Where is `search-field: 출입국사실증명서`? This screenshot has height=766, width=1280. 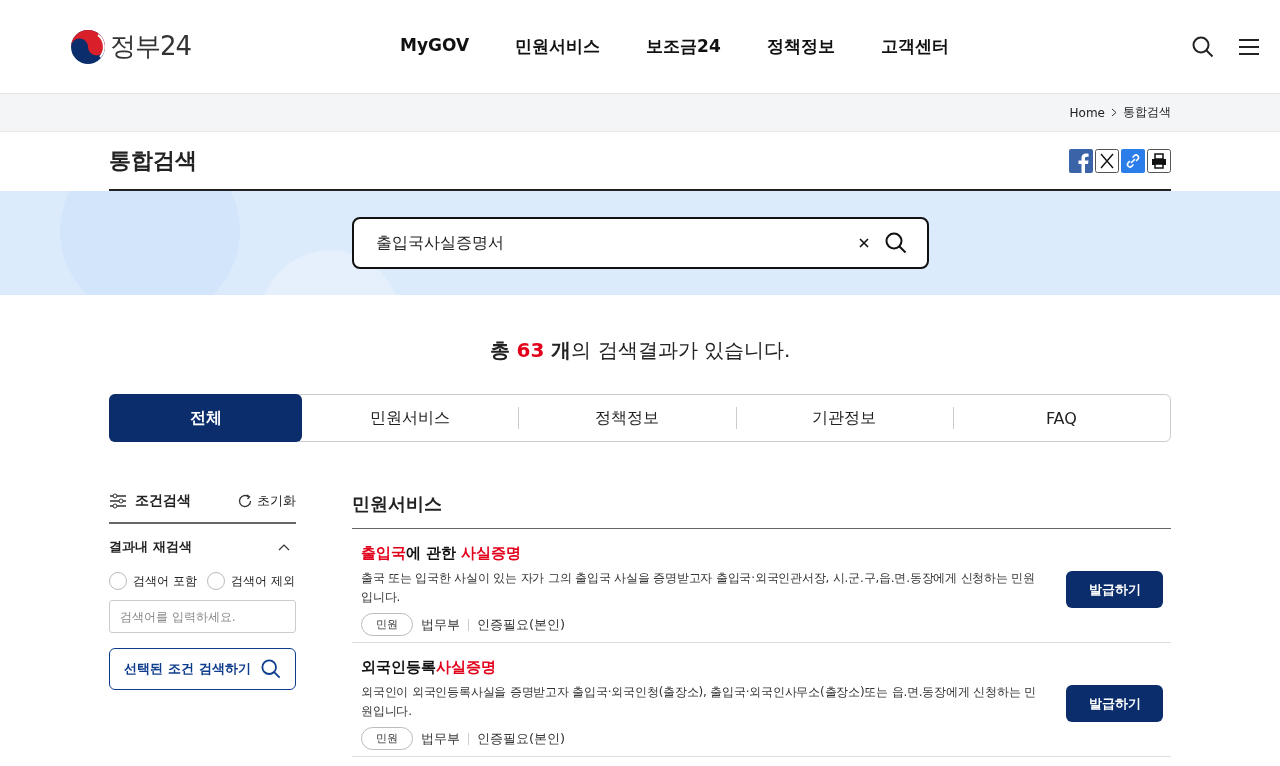 search-field: 출입국사실증명서 is located at coordinates (640, 243).